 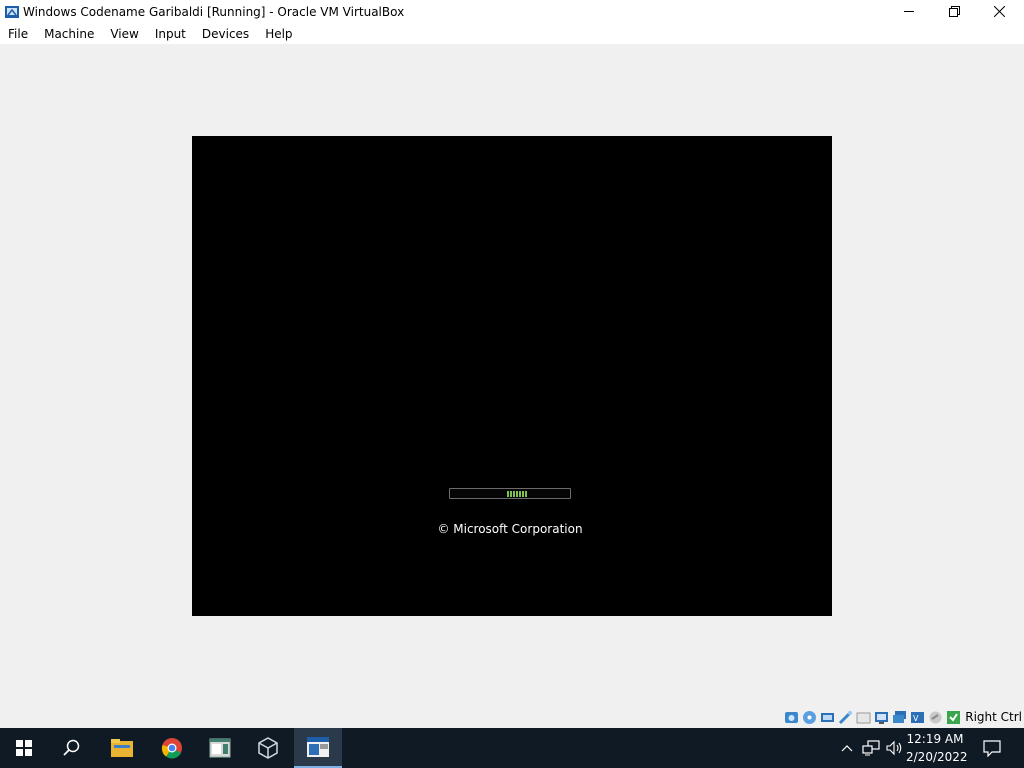 I want to click on taskbar-clock: 12:19 AM 2/20/2022, so click(x=937, y=748).